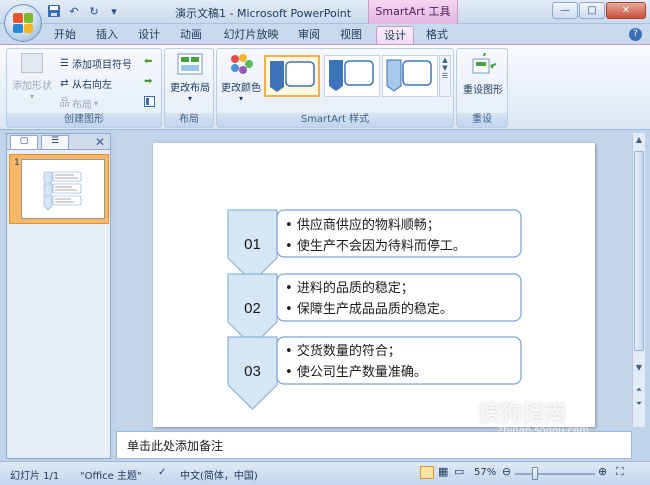 The width and height of the screenshot is (650, 485). Describe the element at coordinates (58, 296) in the screenshot. I see `slides-pane: ▢ ☰ ✕ 1` at that location.